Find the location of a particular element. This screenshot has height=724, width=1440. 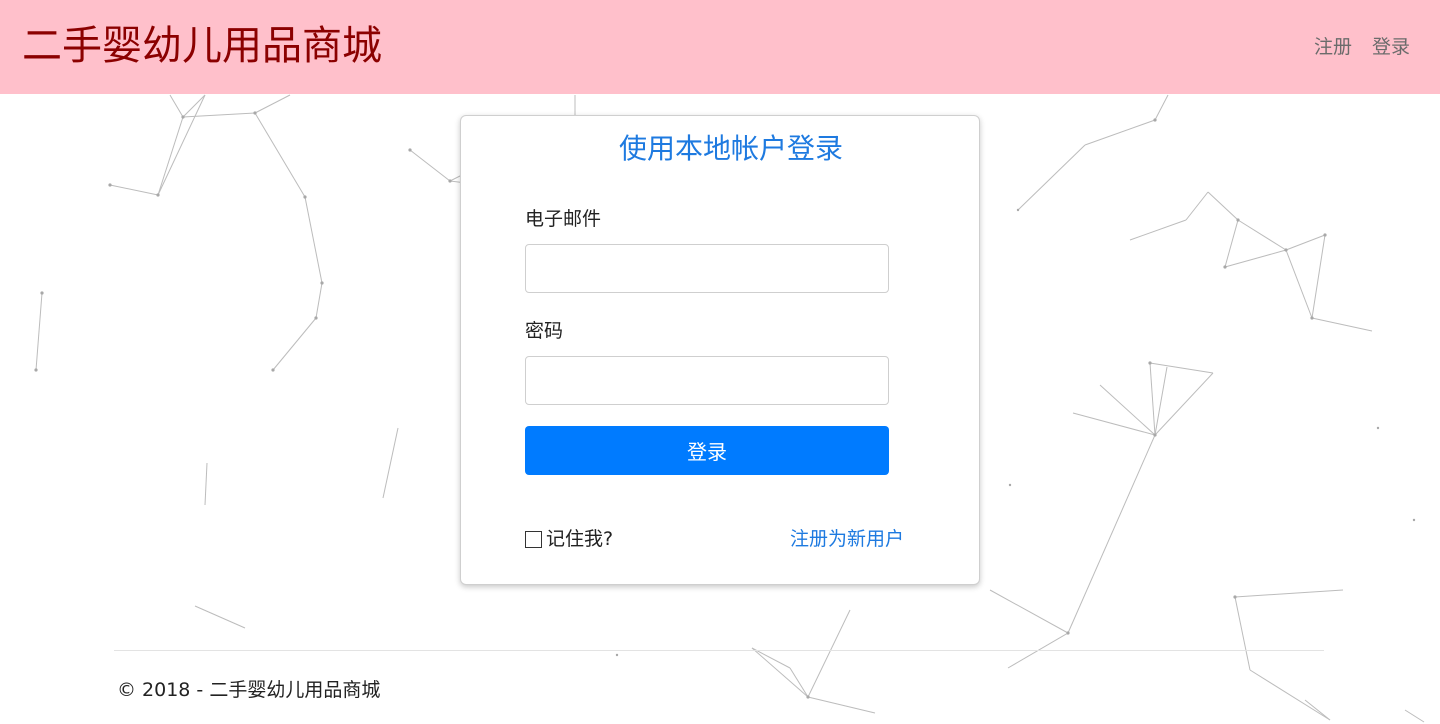

footer-copyright: © 2018 - 二手婴幼儿用品商城 is located at coordinates (249, 690).